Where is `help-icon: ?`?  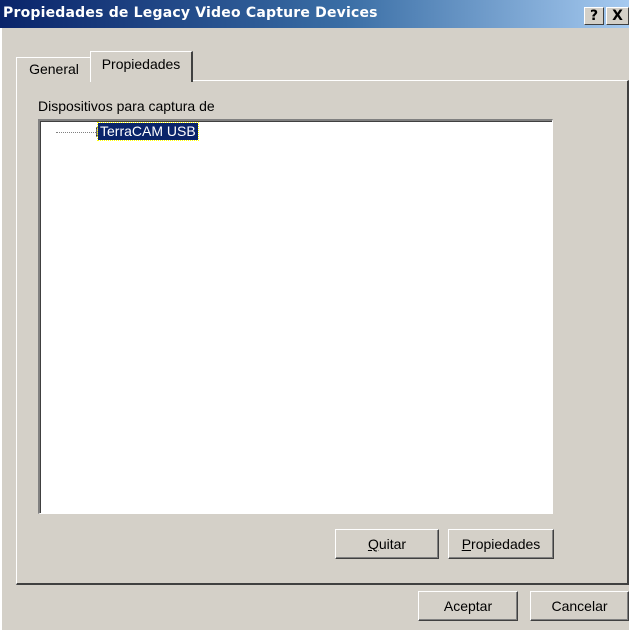
help-icon: ? is located at coordinates (594, 16).